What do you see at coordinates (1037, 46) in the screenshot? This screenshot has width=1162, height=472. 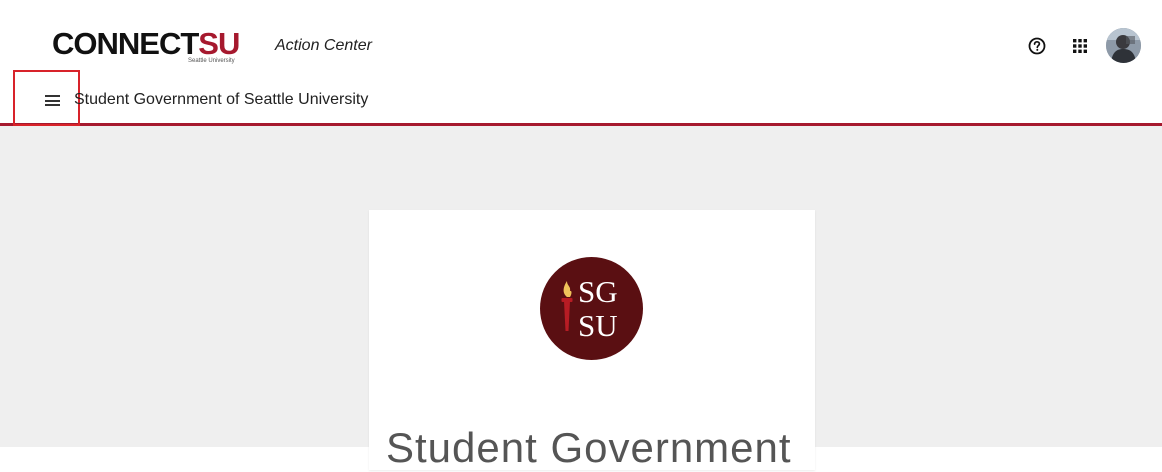 I see `help-icon` at bounding box center [1037, 46].